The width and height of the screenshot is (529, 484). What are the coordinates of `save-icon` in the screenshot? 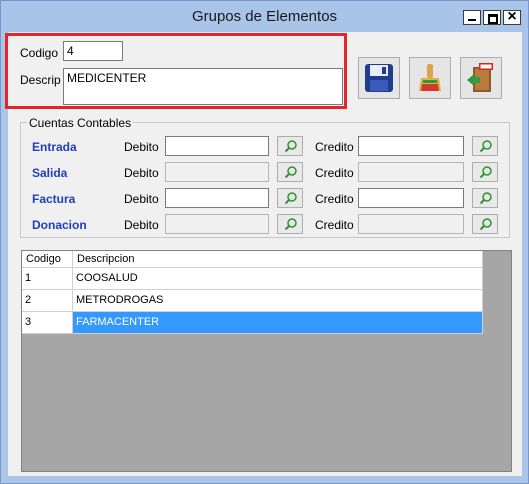 It's located at (379, 78).